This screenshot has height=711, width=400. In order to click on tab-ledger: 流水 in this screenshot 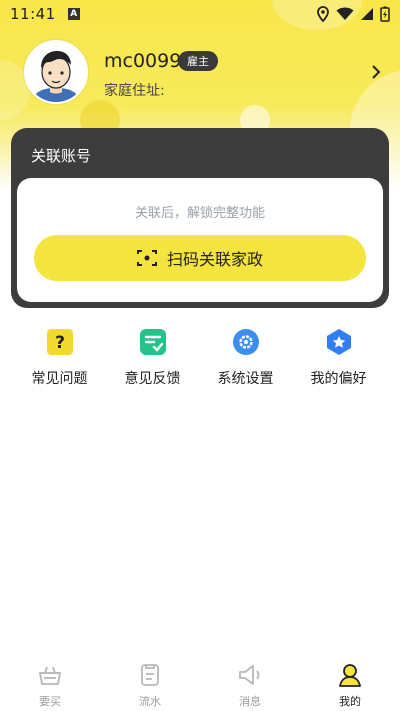, I will do `click(150, 683)`.